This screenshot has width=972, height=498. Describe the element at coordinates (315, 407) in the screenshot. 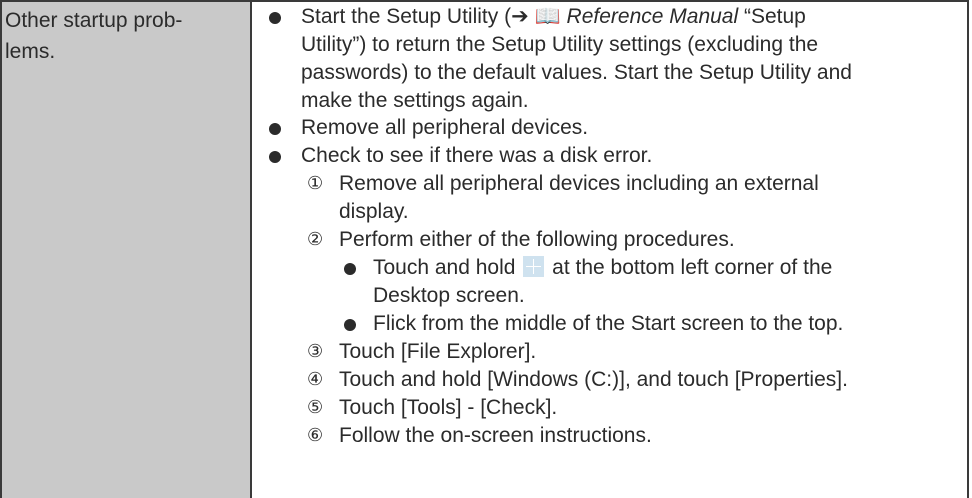

I see `step-number-5: ⑤` at that location.